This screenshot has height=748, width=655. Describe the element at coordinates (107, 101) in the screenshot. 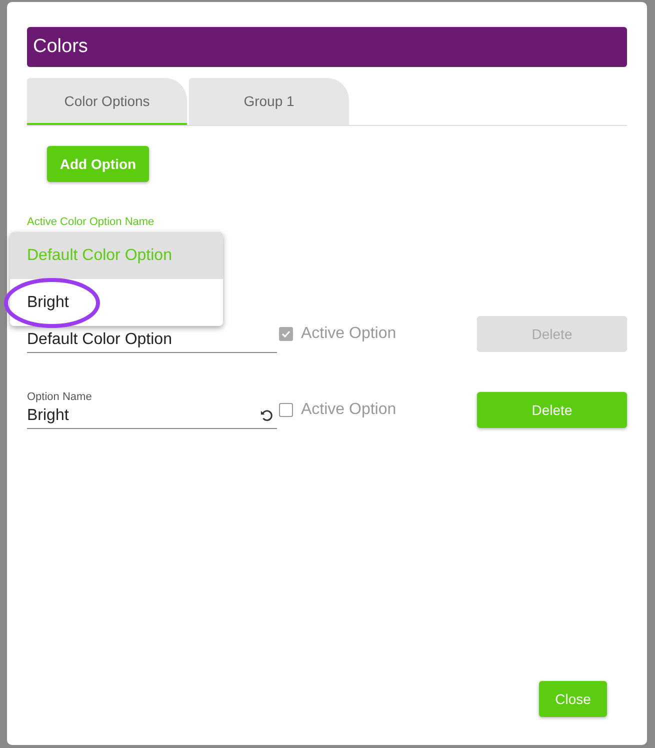

I see `tab: Color Options` at that location.